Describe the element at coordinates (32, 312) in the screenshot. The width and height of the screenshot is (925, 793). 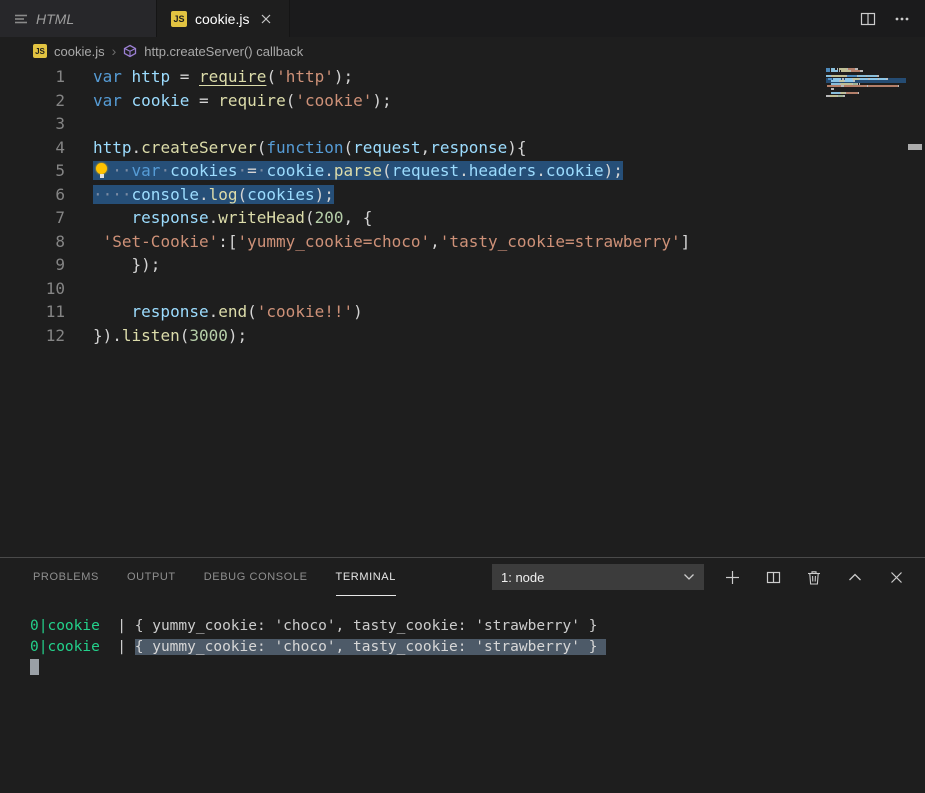
I see `line-number: 11` at that location.